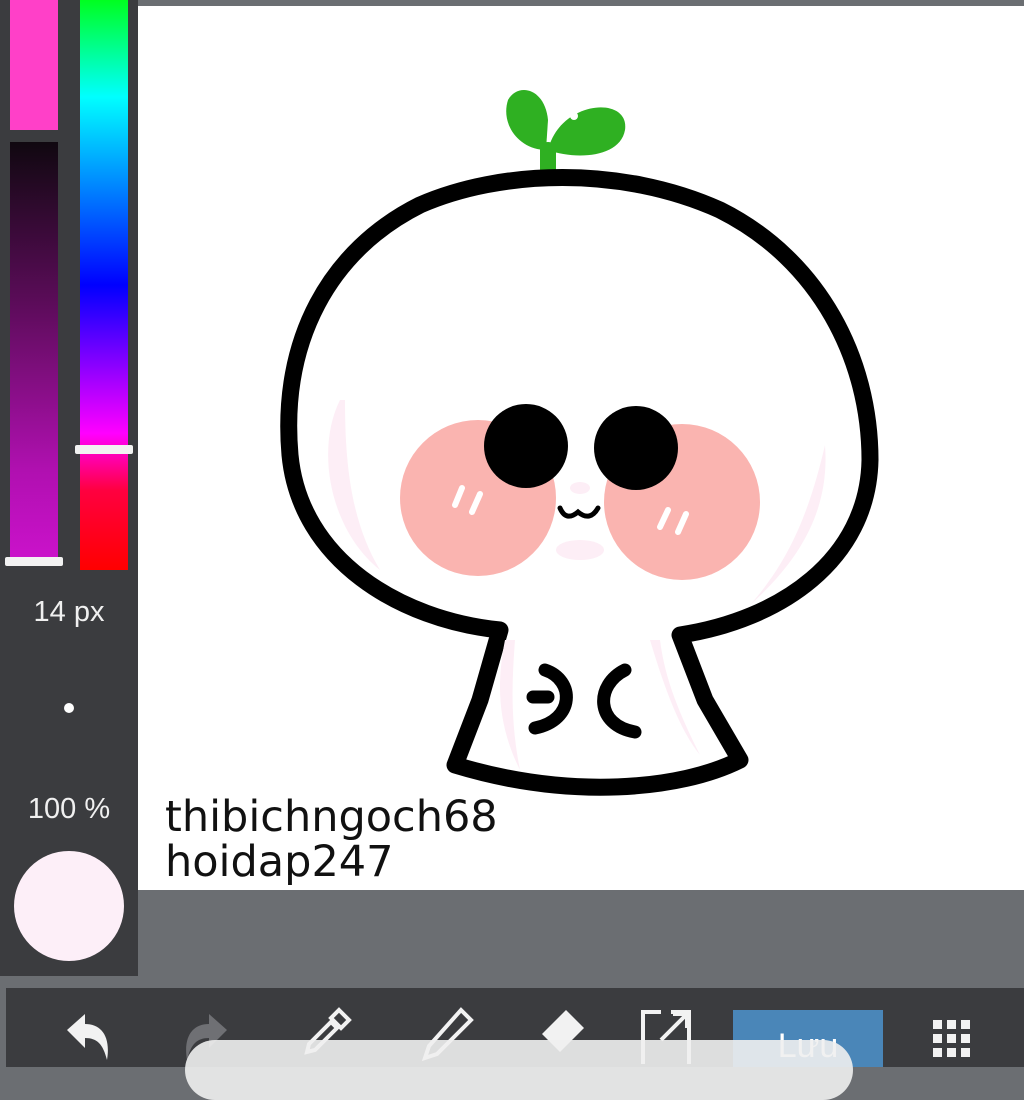  What do you see at coordinates (279, 862) in the screenshot?
I see `watermark-site: hoidap247` at bounding box center [279, 862].